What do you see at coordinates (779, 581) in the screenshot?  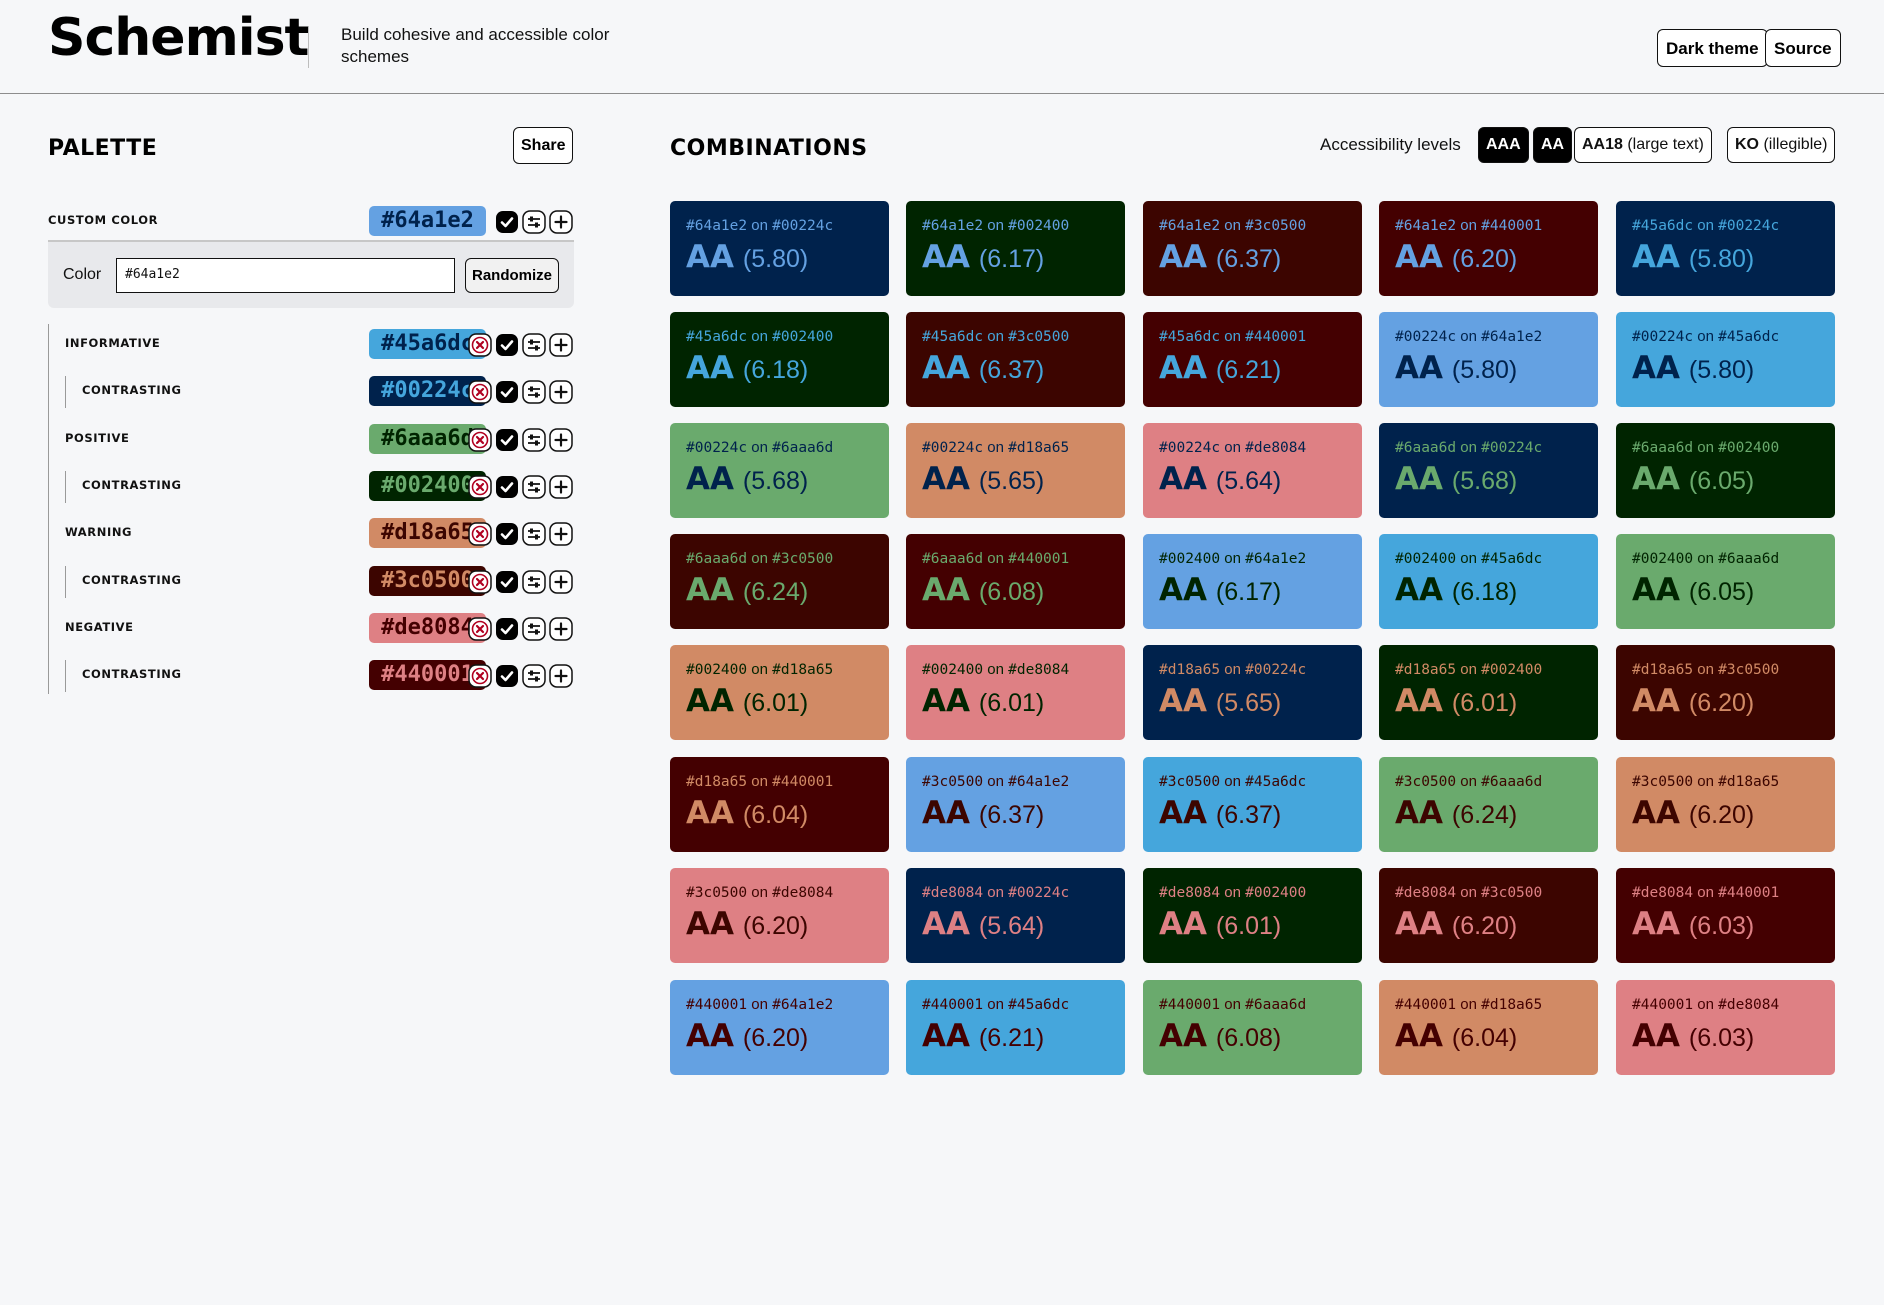 I see `combination-card: #6aaa6d on #3c0500 AA (6.24)` at bounding box center [779, 581].